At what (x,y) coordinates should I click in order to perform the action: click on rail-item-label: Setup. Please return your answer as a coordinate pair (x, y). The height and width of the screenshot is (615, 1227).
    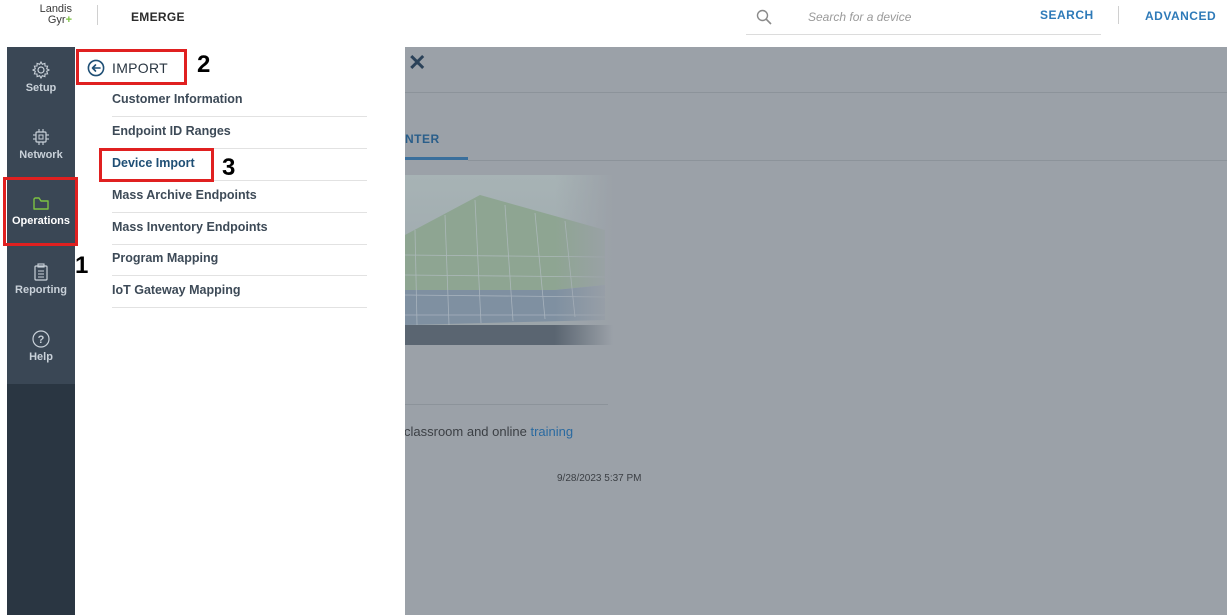
    Looking at the image, I should click on (41, 88).